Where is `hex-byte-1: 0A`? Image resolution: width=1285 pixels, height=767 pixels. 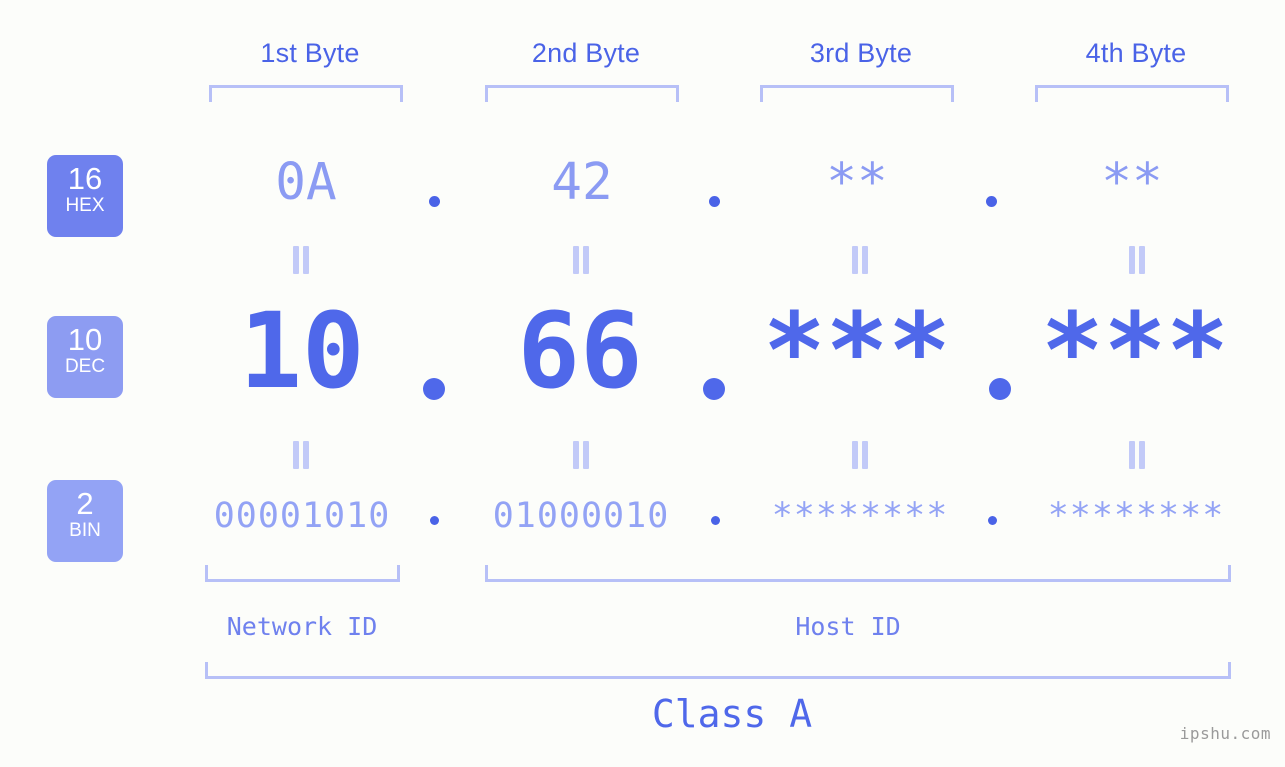
hex-byte-1: 0A is located at coordinates (306, 182).